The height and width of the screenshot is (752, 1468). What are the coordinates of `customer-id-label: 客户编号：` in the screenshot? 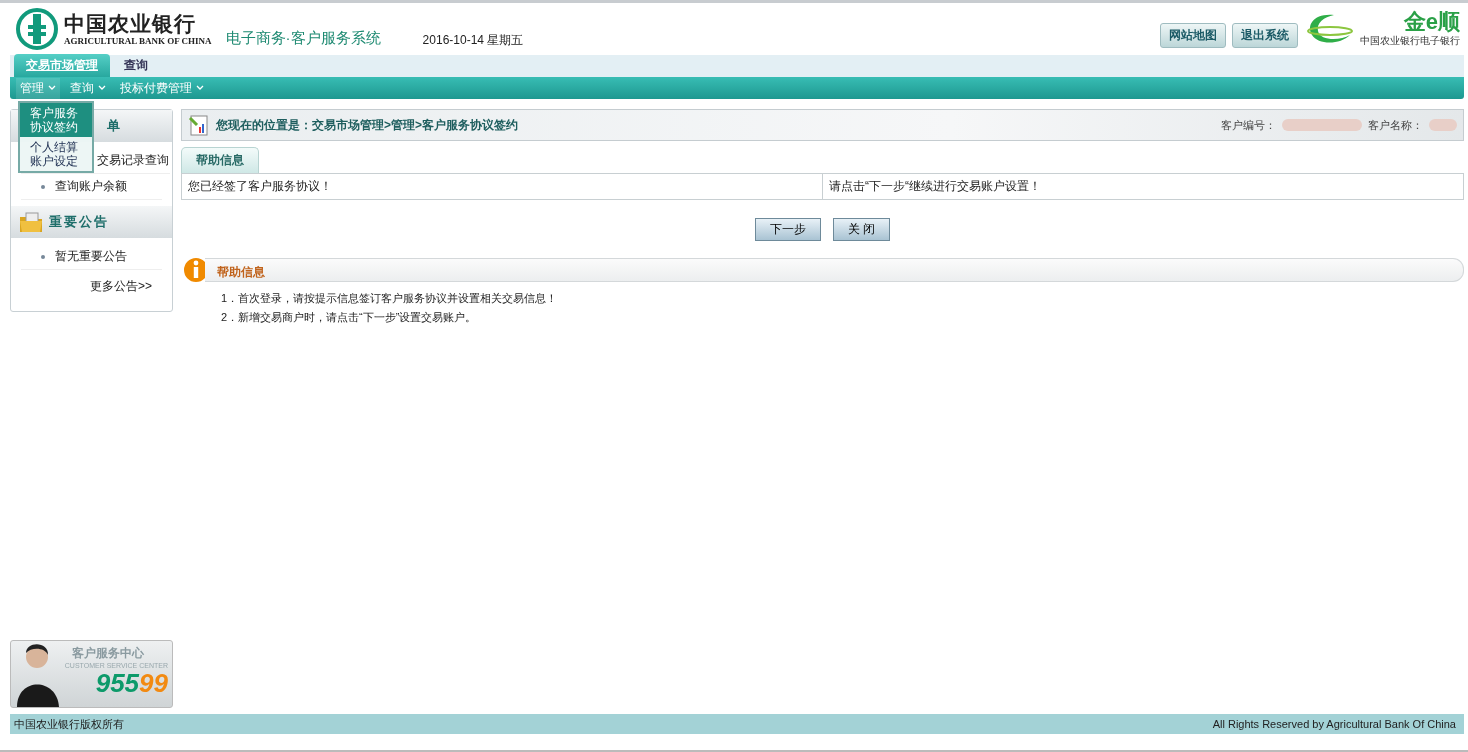 It's located at (1248, 125).